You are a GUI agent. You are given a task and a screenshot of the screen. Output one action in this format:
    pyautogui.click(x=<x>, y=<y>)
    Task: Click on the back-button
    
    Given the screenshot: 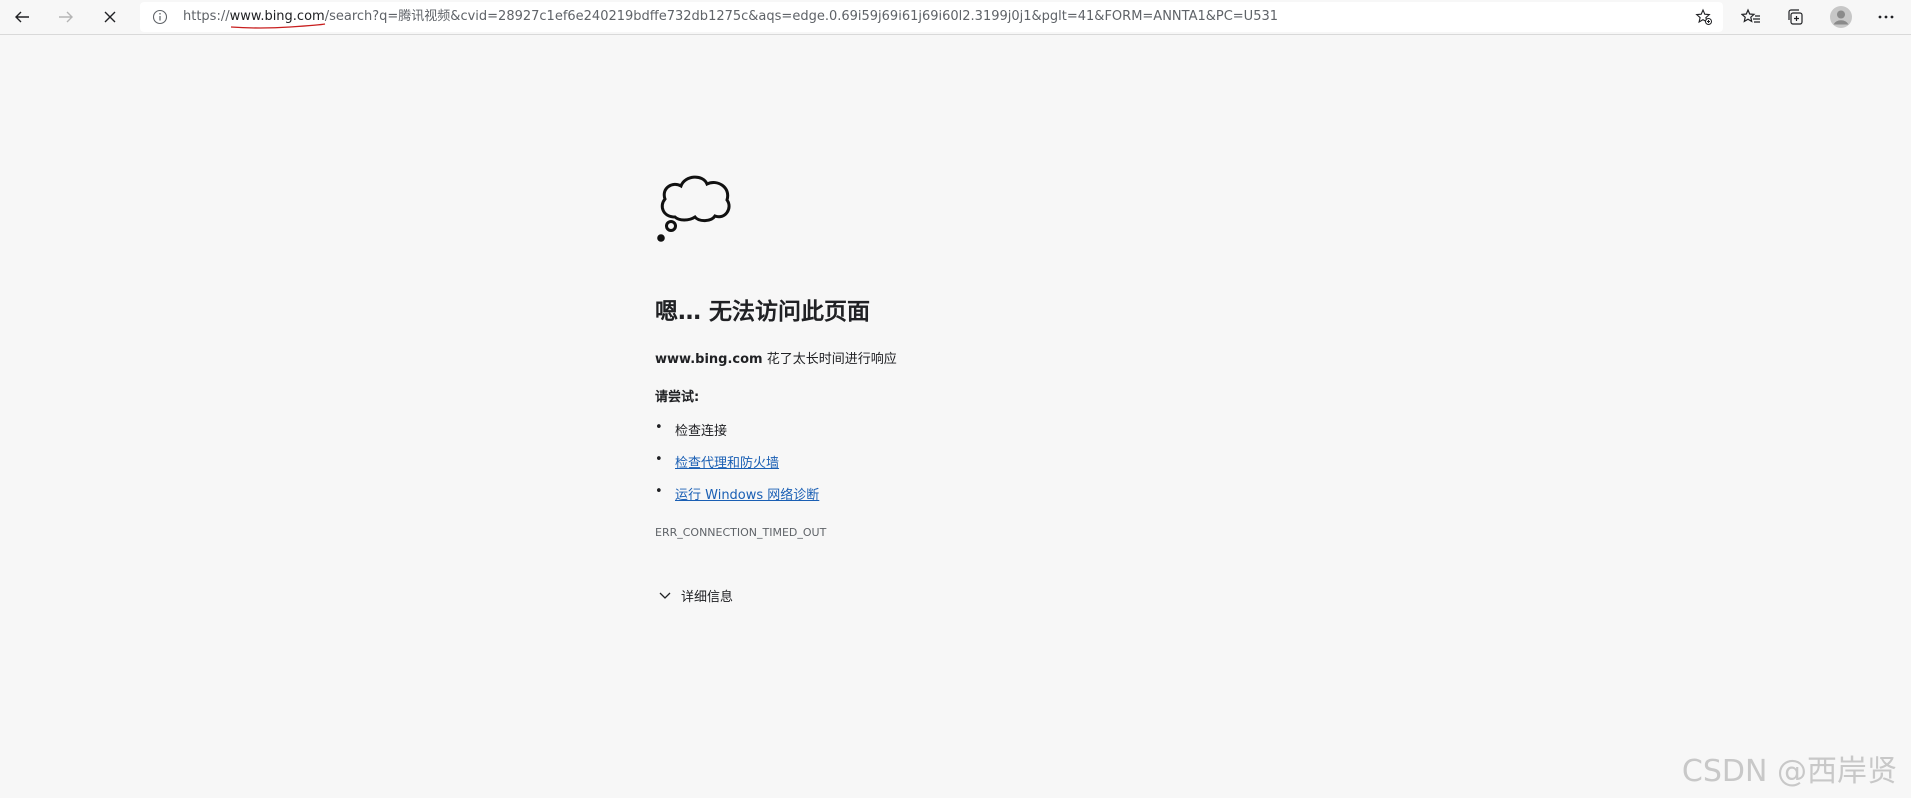 What is the action you would take?
    pyautogui.click(x=22, y=17)
    